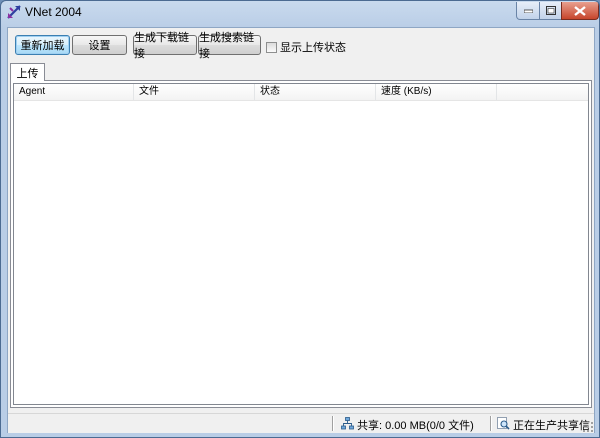  What do you see at coordinates (300, 12) in the screenshot?
I see `title-bar: VNet 2004` at bounding box center [300, 12].